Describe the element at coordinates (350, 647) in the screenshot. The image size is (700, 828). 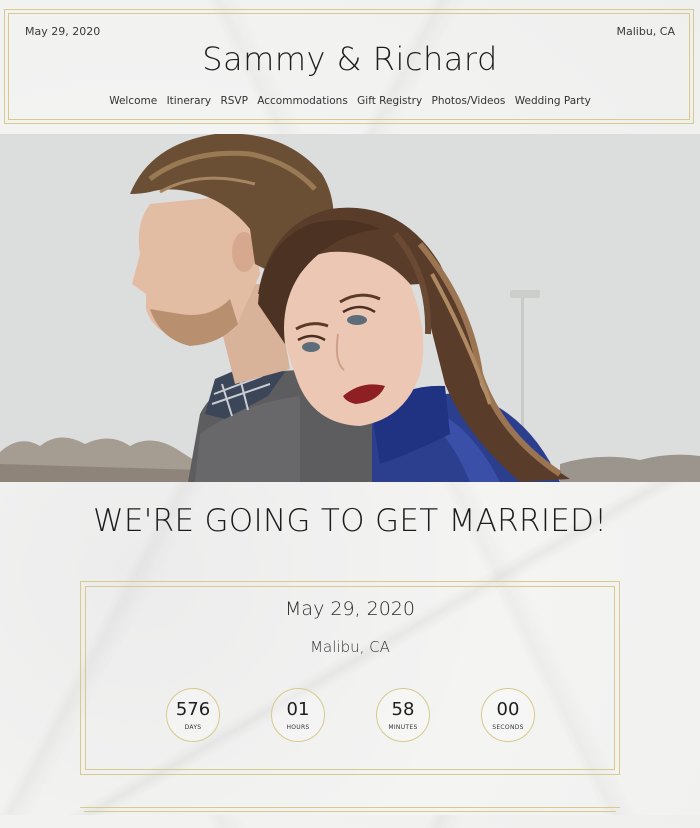
I see `event-location: Malibu, CA` at that location.